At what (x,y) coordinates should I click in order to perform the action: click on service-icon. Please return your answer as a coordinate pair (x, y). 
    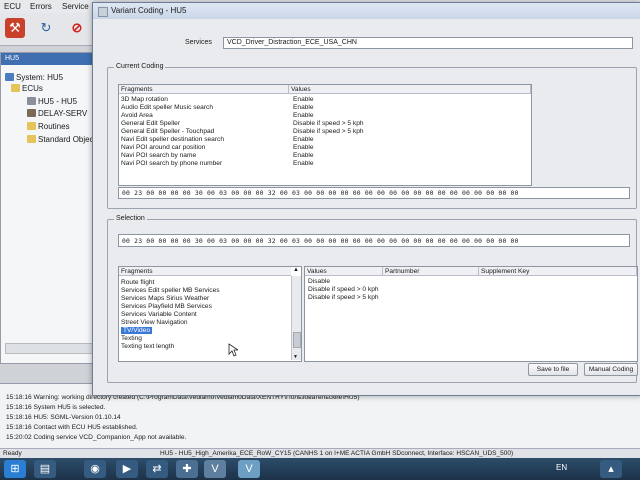
    Looking at the image, I should click on (31, 113).